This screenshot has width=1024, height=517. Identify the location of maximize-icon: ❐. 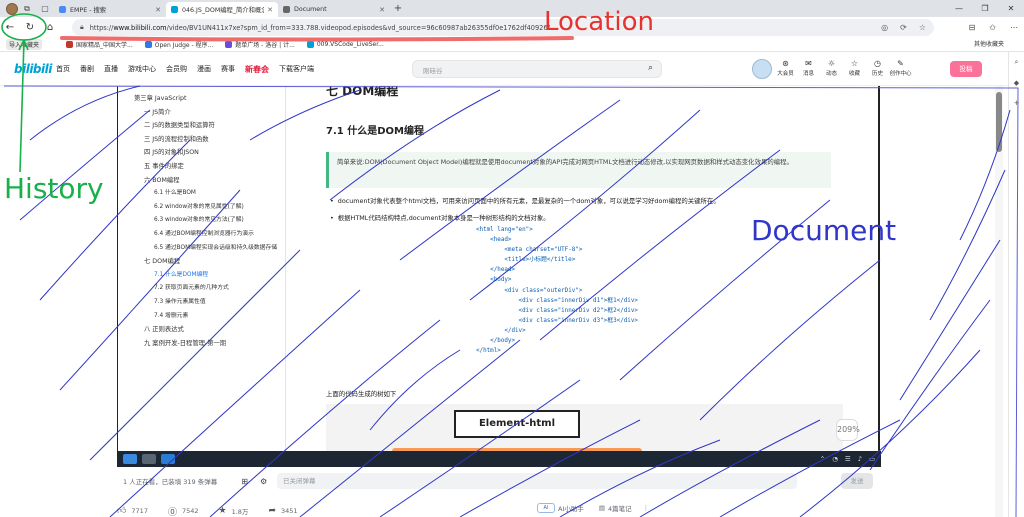
(985, 8).